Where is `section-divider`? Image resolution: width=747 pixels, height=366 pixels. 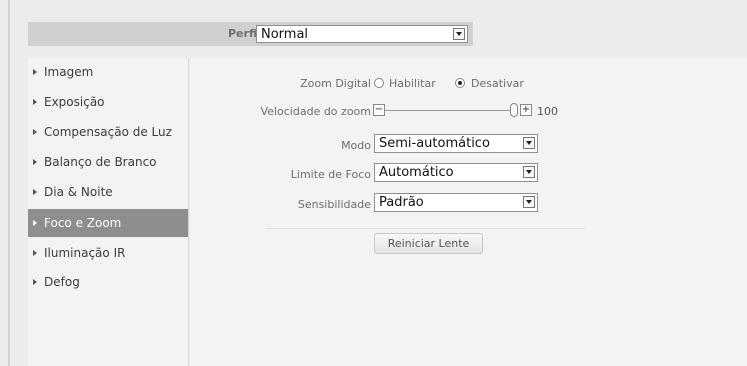 section-divider is located at coordinates (425, 228).